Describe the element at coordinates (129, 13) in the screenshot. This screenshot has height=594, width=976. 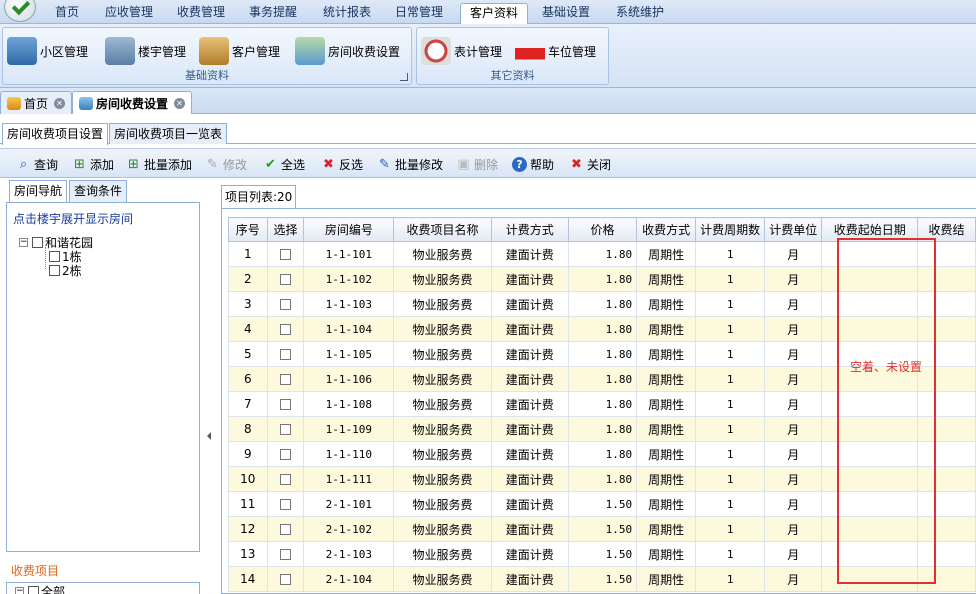
I see `menu-receivables: 应收管理` at that location.